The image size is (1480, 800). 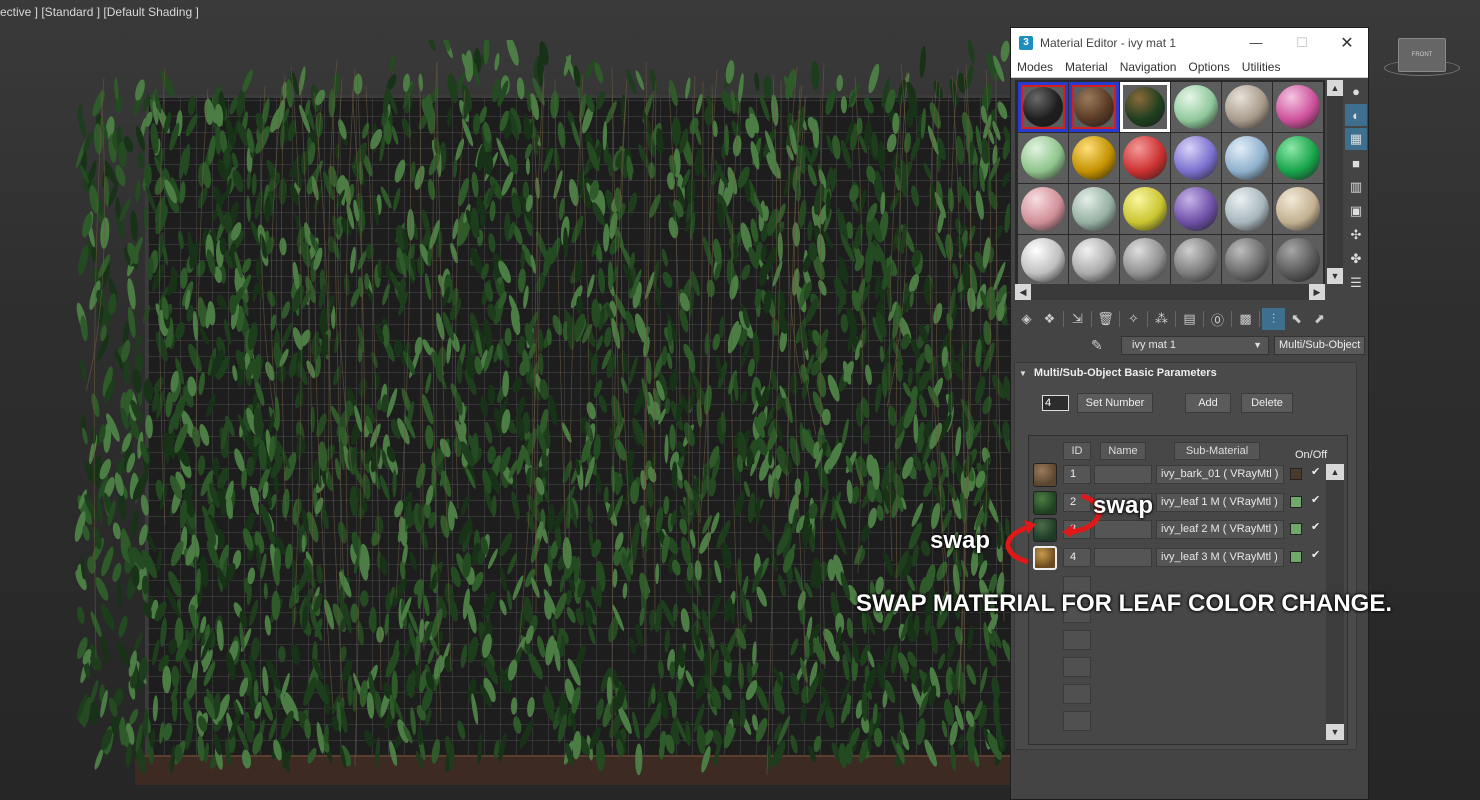 I want to click on make-preview-icon: ▣, so click(x=1356, y=211).